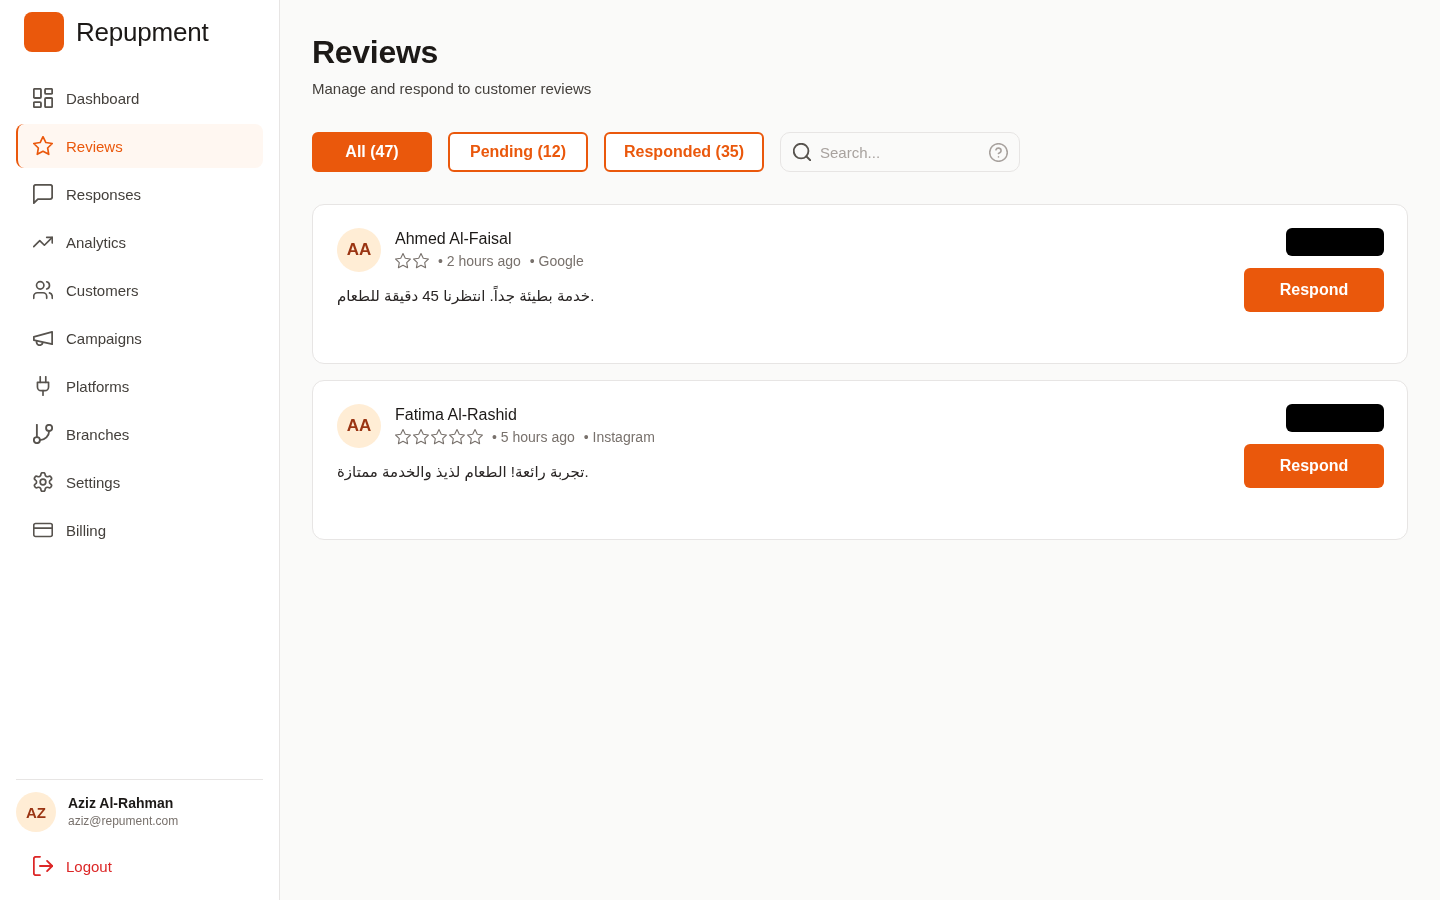 The height and width of the screenshot is (900, 1440). What do you see at coordinates (139, 866) in the screenshot?
I see `logout-link: Logout` at bounding box center [139, 866].